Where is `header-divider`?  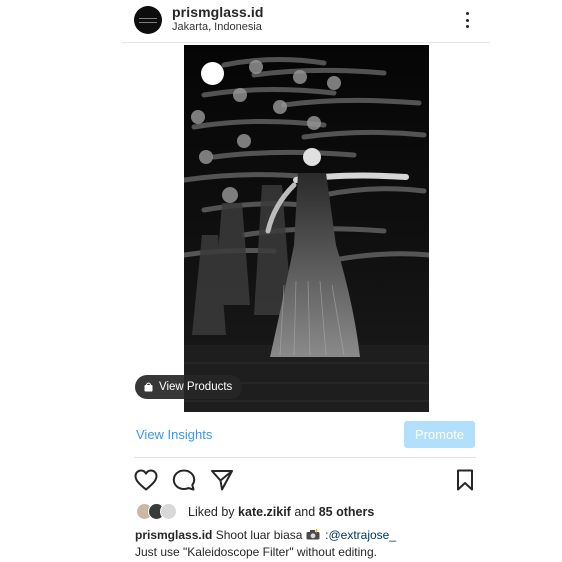 header-divider is located at coordinates (306, 42).